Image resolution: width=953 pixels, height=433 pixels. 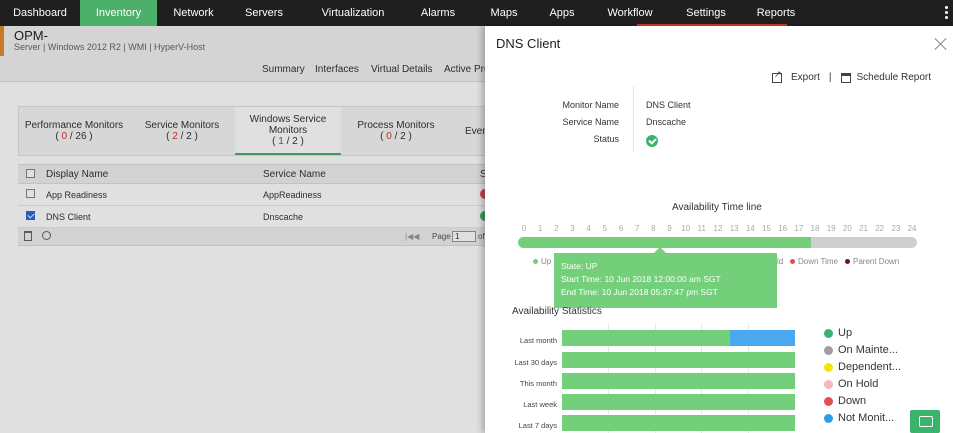 I want to click on tooltip-state: State: UP, so click(x=579, y=266).